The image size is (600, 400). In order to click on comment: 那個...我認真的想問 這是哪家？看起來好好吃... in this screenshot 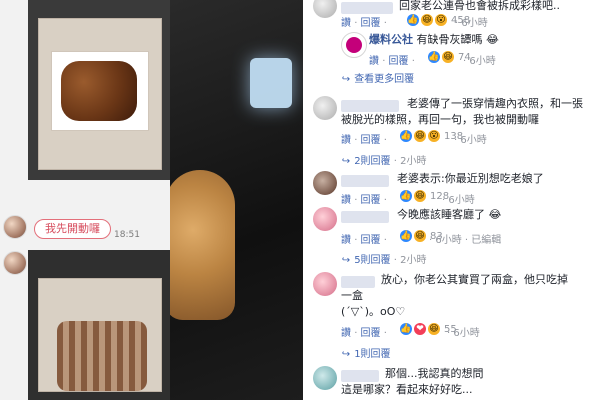, I will do `click(451, 383)`.